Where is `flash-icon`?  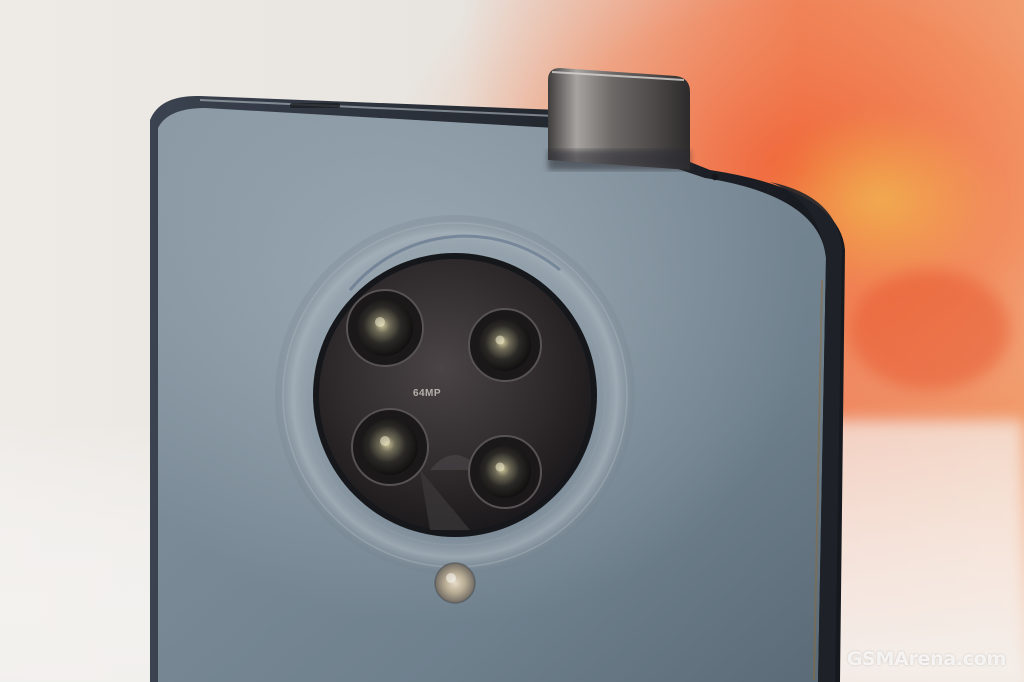
flash-icon is located at coordinates (455, 583).